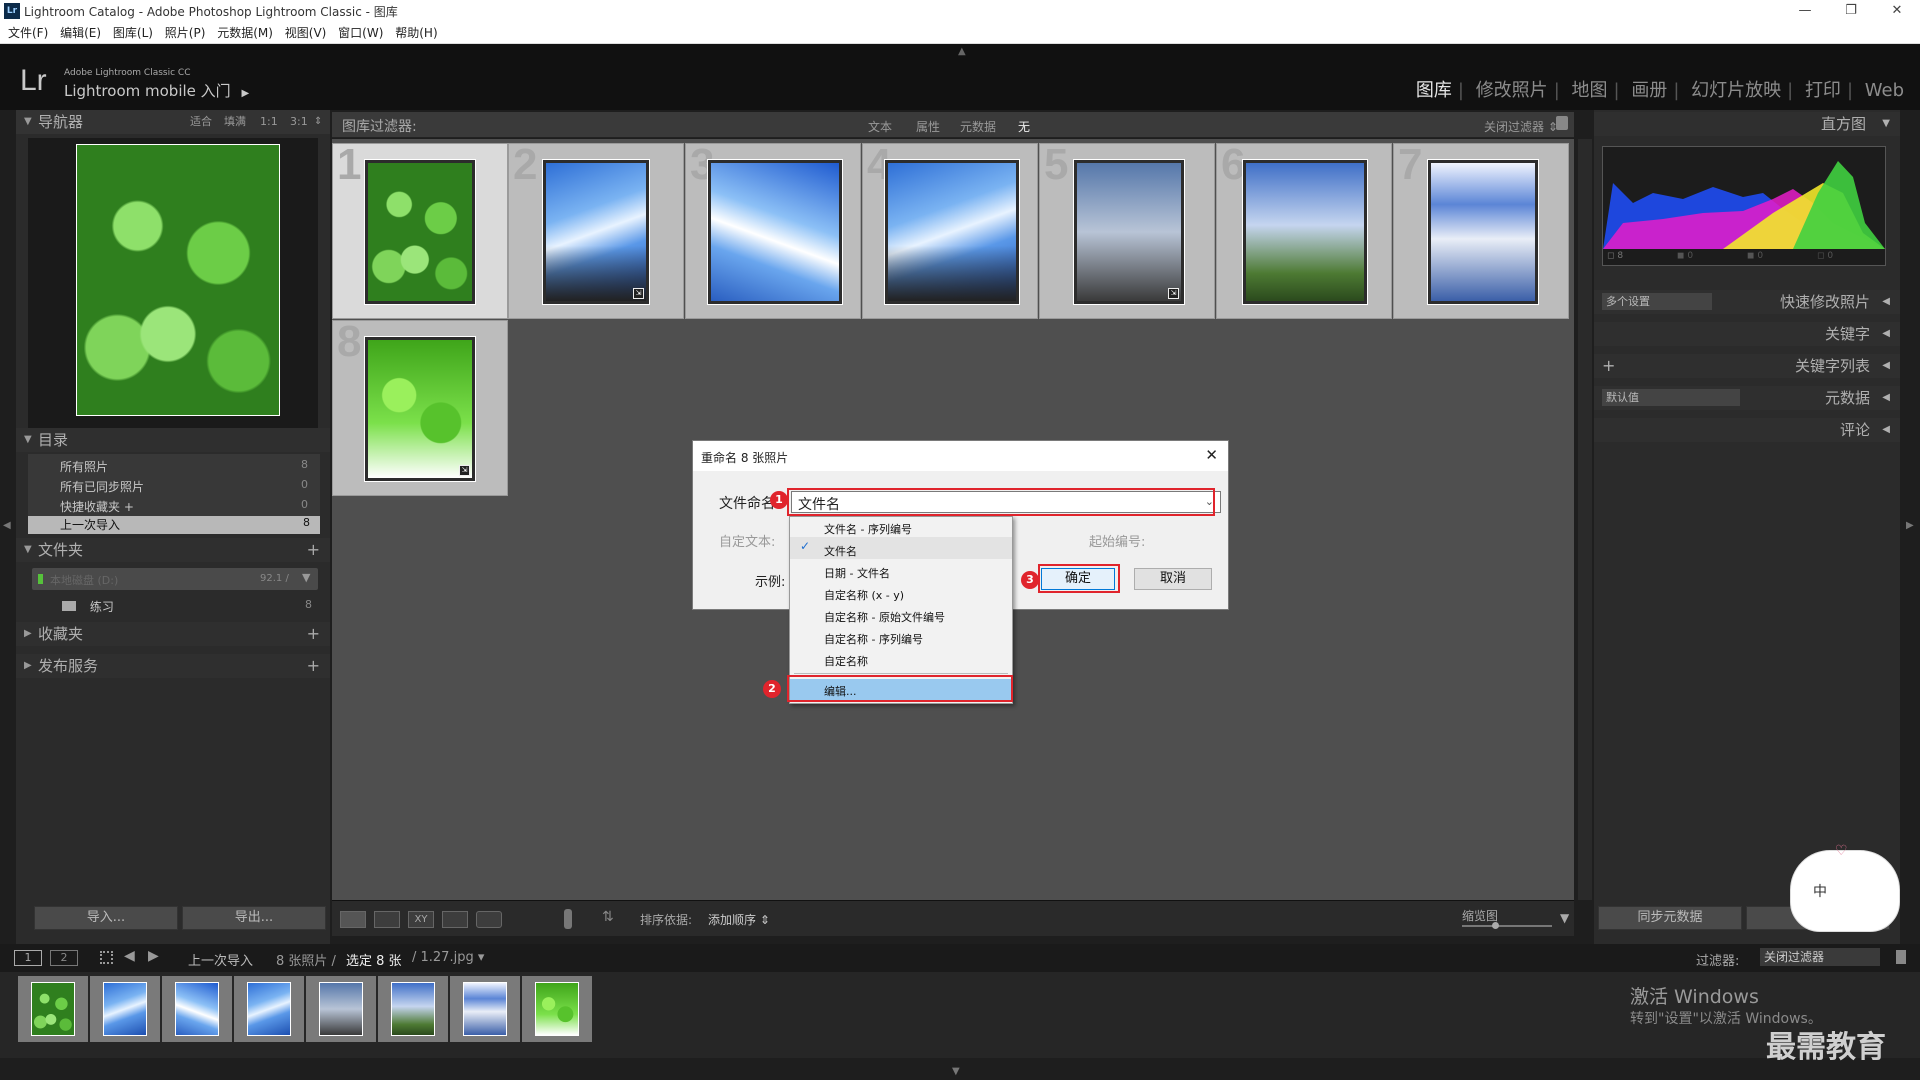 The width and height of the screenshot is (1920, 1080). Describe the element at coordinates (846, 661) in the screenshot. I see `naming-option: 自定名称` at that location.